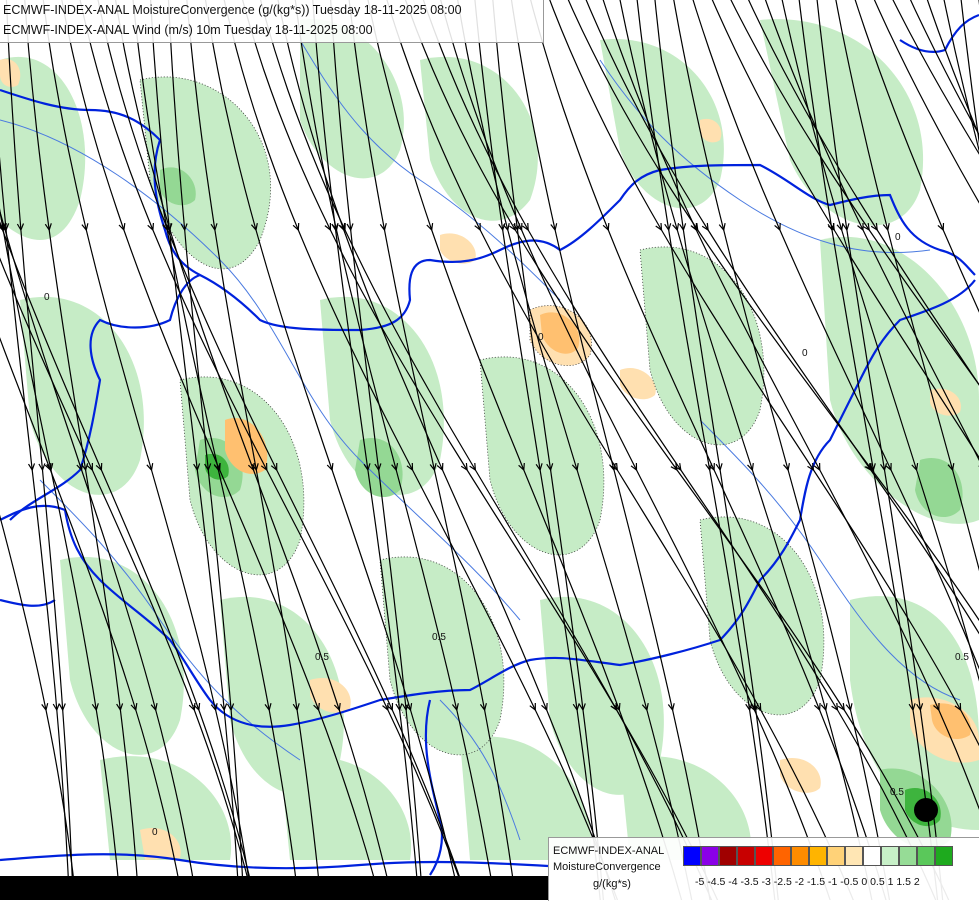 The height and width of the screenshot is (901, 979). I want to click on convergence-center-marker, so click(926, 810).